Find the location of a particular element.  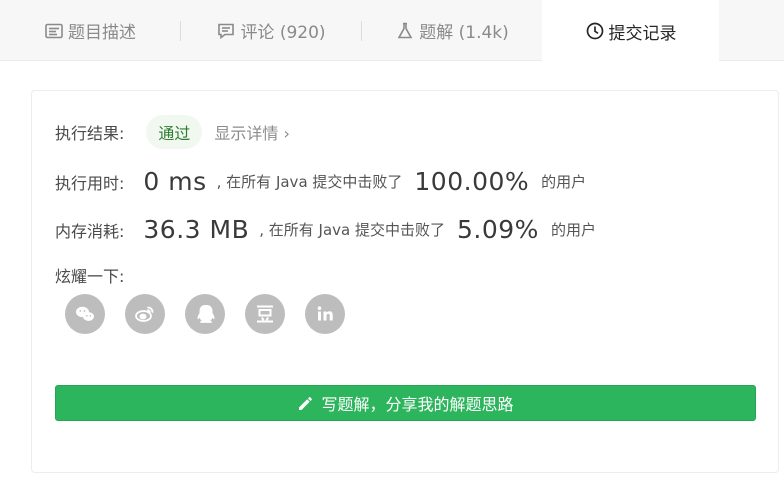

comment-icon is located at coordinates (226, 31).